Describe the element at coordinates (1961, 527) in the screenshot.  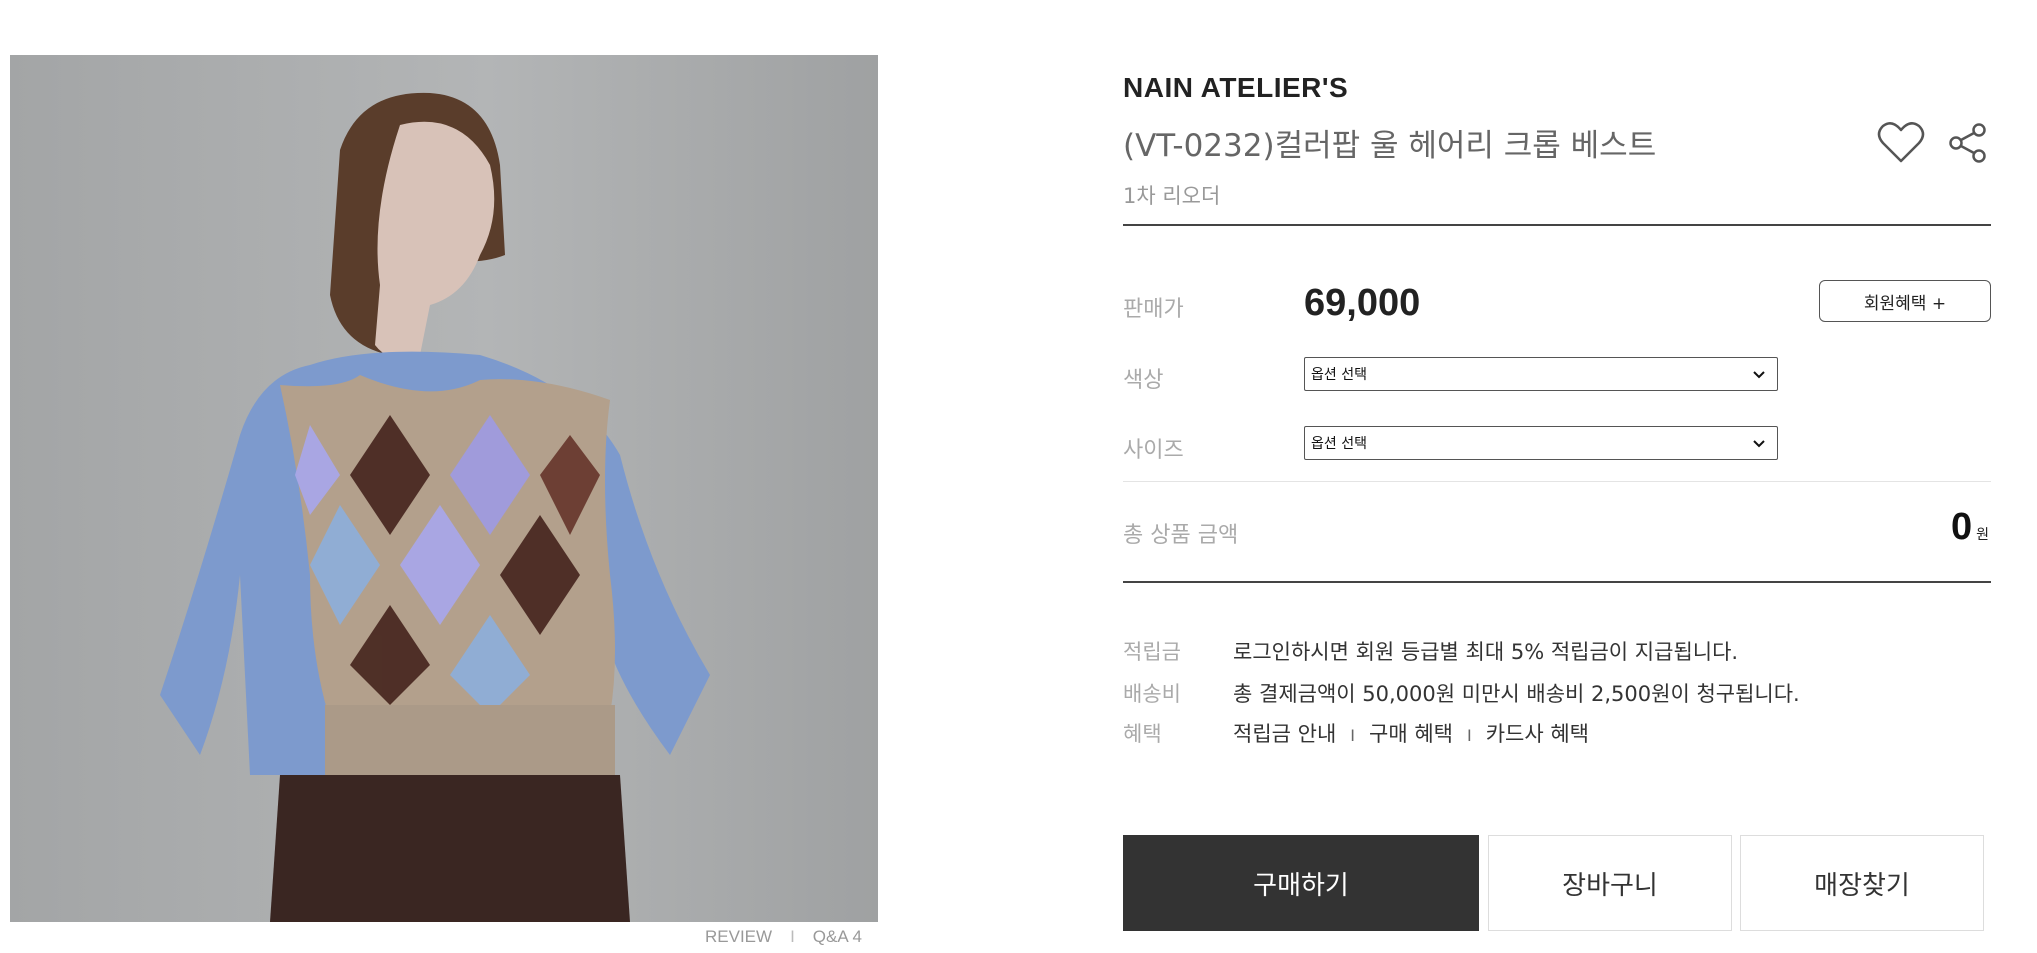
I see `total-value: 0` at that location.